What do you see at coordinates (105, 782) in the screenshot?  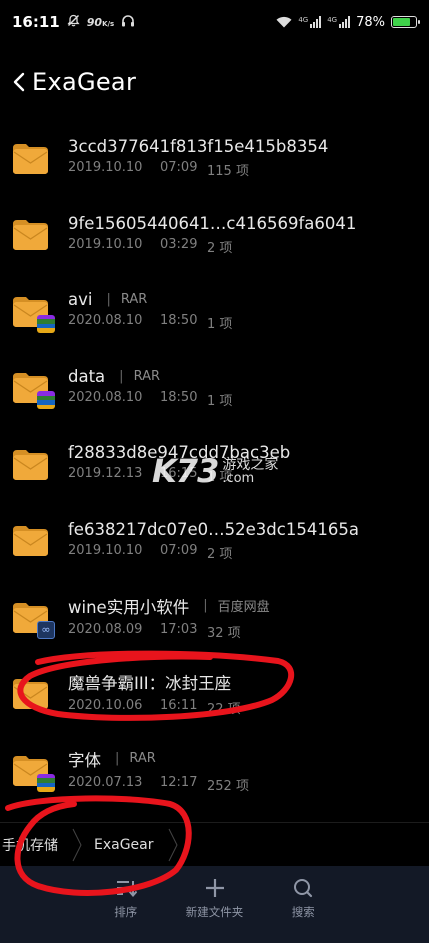 I see `file-date: 2020.07.13` at bounding box center [105, 782].